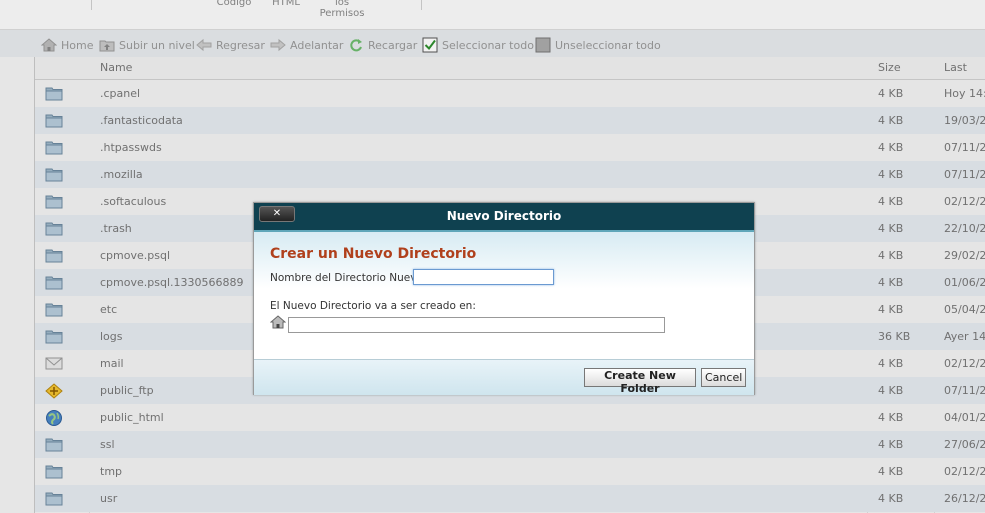 The image size is (985, 513). Describe the element at coordinates (640, 381) in the screenshot. I see `create-folder-button: Create New Folder` at that location.